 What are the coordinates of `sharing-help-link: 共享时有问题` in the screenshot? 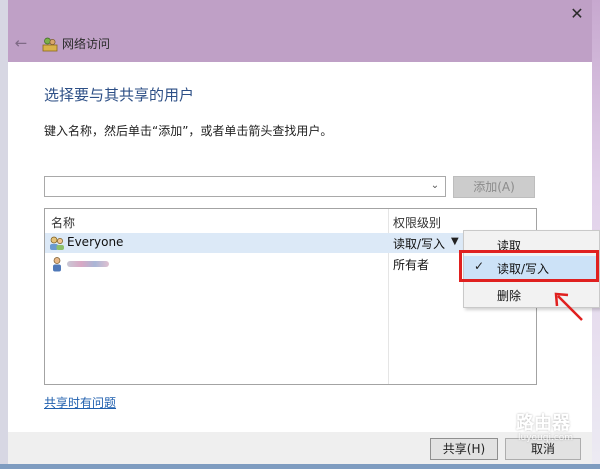 It's located at (80, 402).